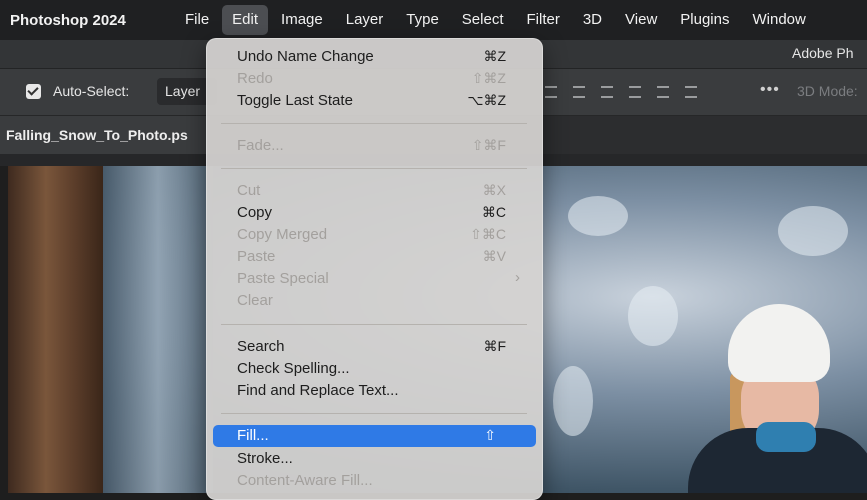 The image size is (867, 500). I want to click on menu-item-label: Undo Name Change, so click(305, 56).